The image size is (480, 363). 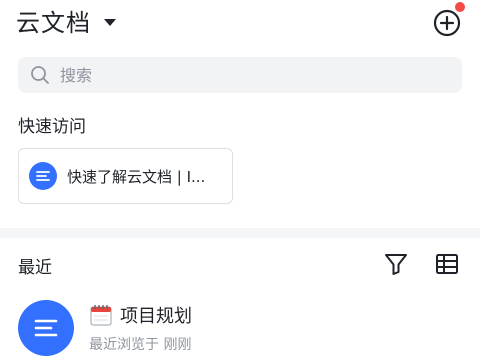 What do you see at coordinates (460, 7) in the screenshot?
I see `notification-dot` at bounding box center [460, 7].